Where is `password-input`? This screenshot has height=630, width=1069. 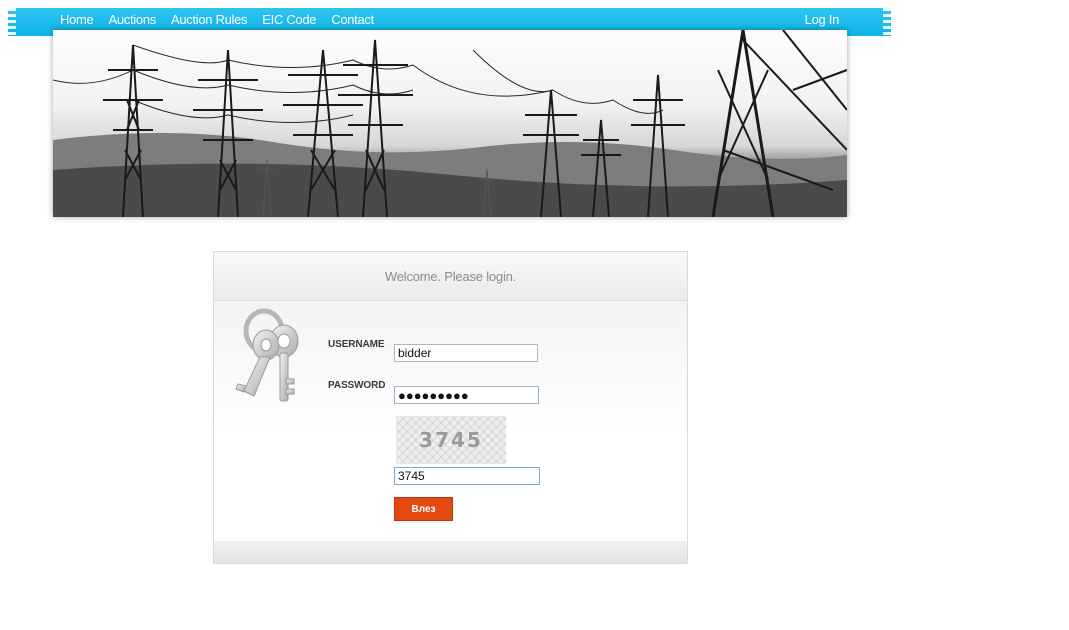
password-input is located at coordinates (466, 395).